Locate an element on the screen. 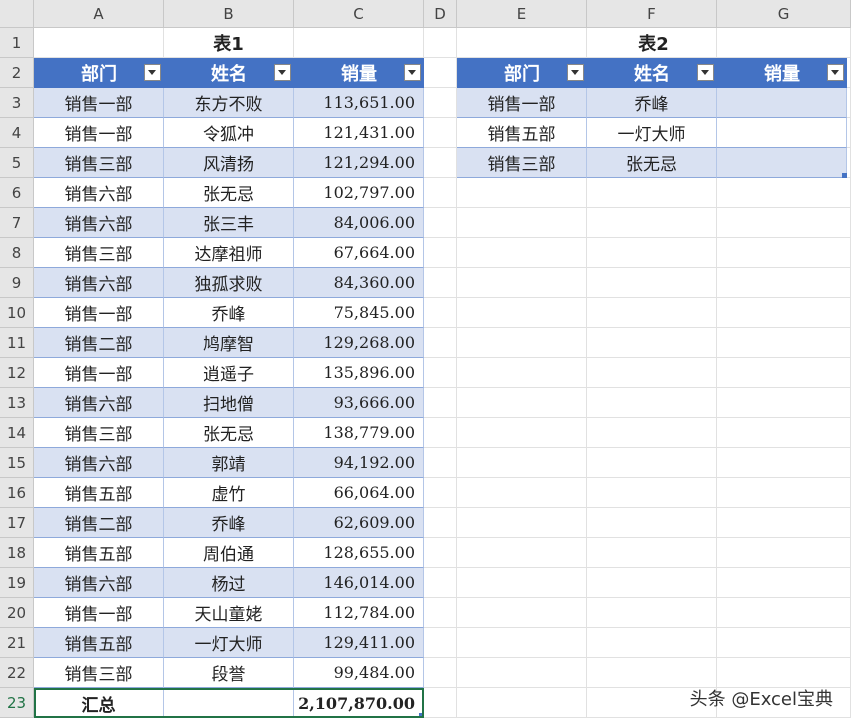 The width and height of the screenshot is (851, 723). cell-g6 is located at coordinates (784, 193).